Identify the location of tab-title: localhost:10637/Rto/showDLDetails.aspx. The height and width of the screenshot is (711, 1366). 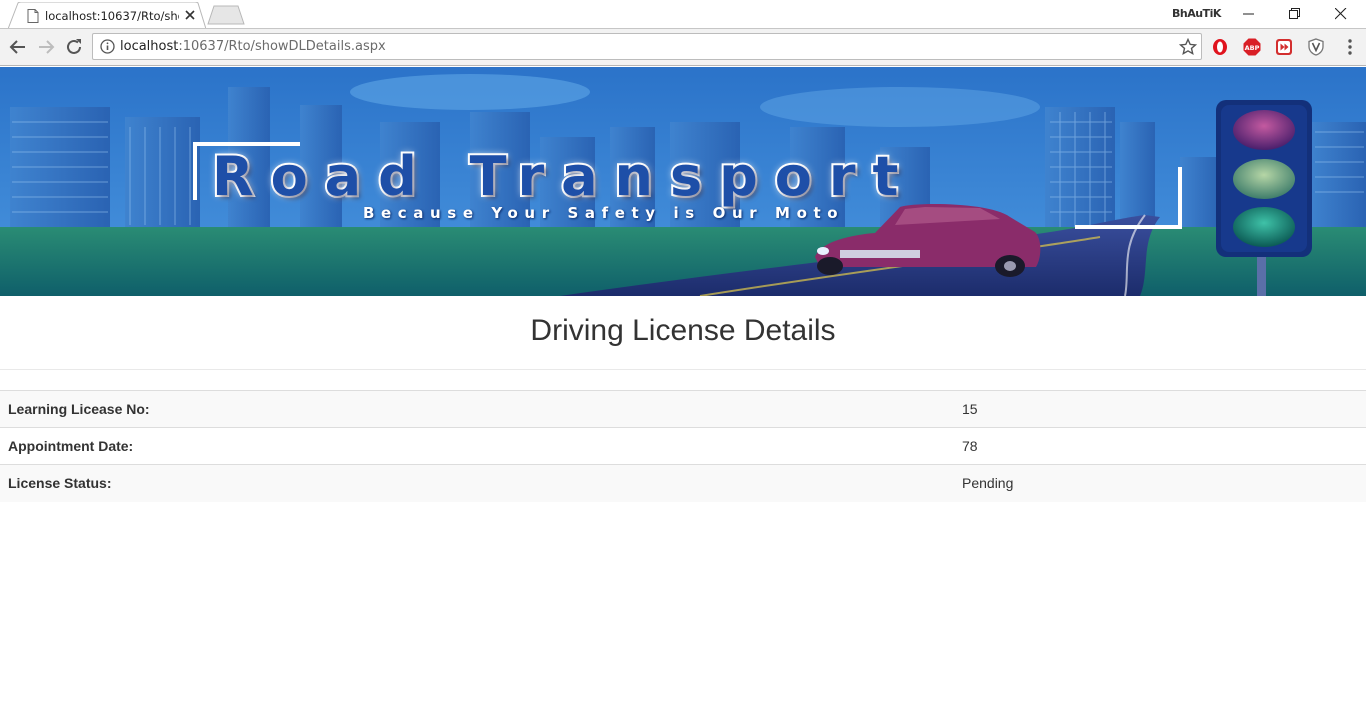
(112, 16).